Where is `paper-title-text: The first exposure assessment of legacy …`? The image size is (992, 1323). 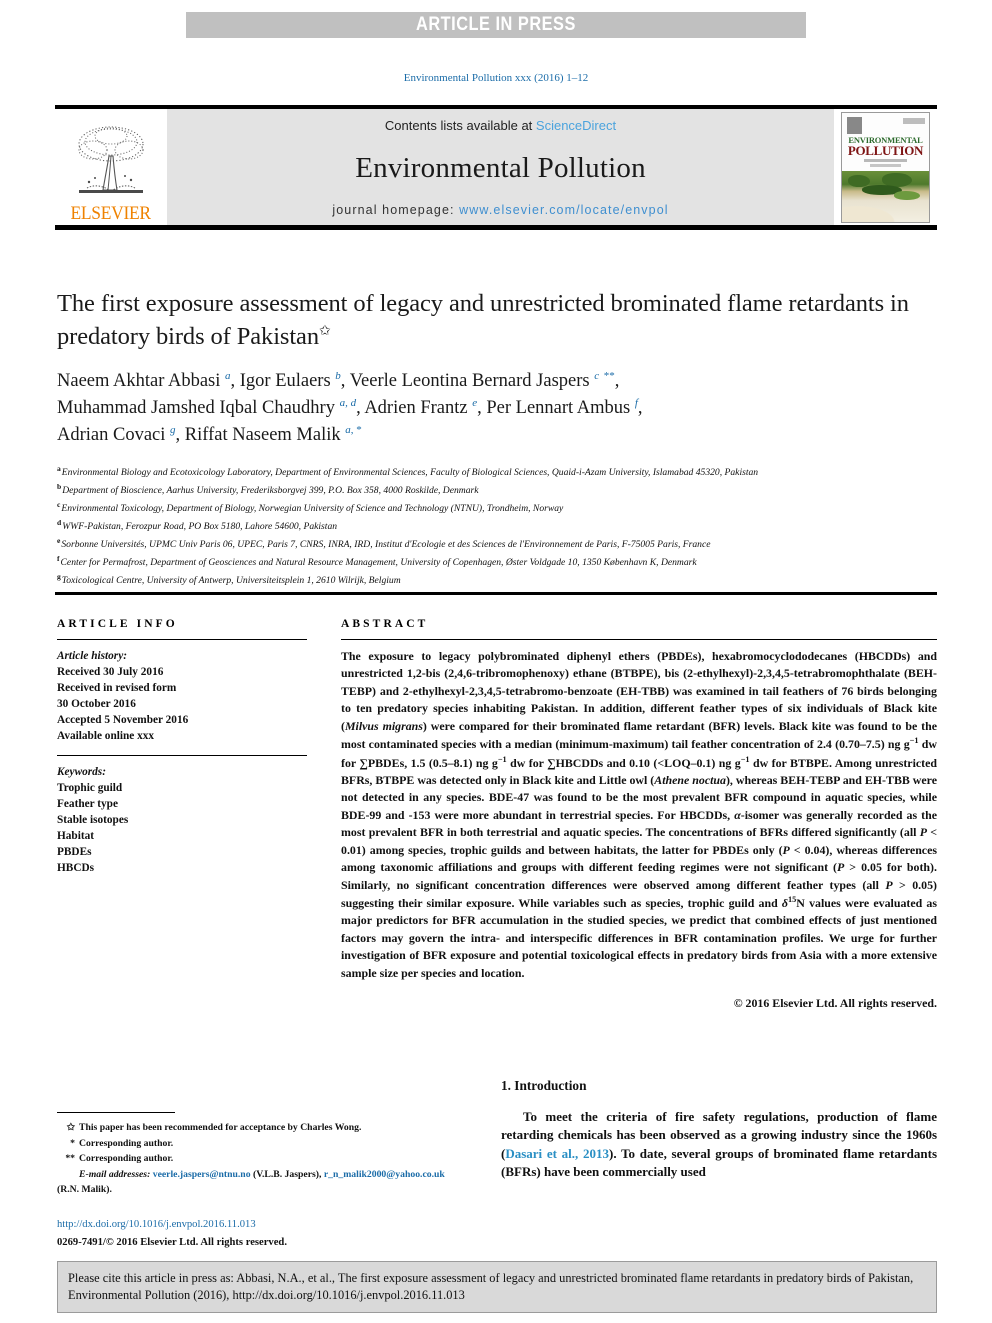
paper-title-text: The first exposure assessment of legacy … is located at coordinates (483, 320).